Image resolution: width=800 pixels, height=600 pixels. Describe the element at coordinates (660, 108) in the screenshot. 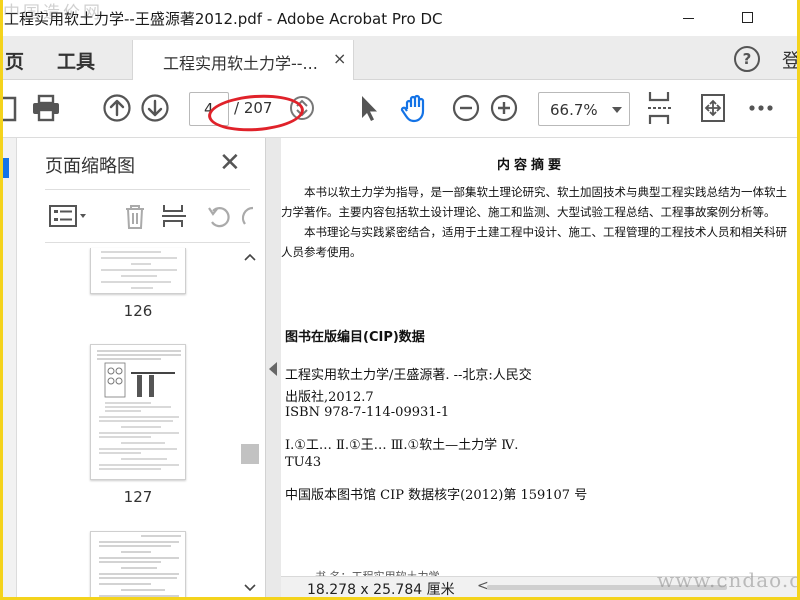

I see `fit-page-icon` at that location.